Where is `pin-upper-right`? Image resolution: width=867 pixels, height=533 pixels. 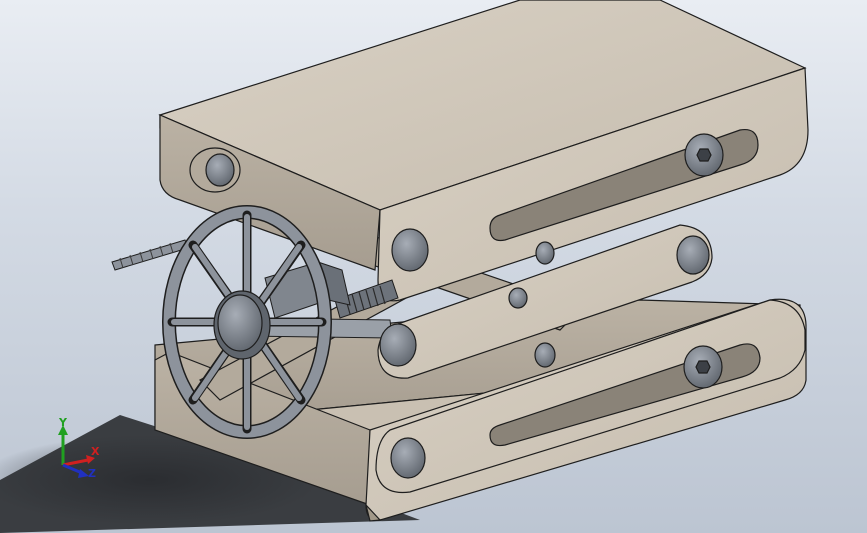
pin-upper-right is located at coordinates (693, 255).